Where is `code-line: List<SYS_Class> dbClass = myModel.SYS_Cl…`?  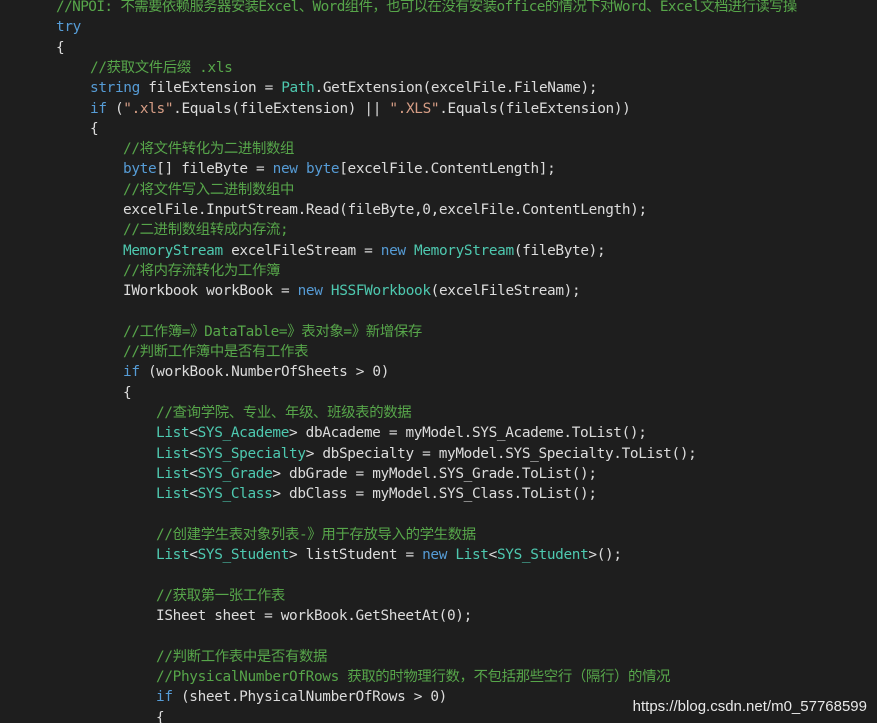 code-line: List<SYS_Class> dbClass = myModel.SYS_Cl… is located at coordinates (376, 494).